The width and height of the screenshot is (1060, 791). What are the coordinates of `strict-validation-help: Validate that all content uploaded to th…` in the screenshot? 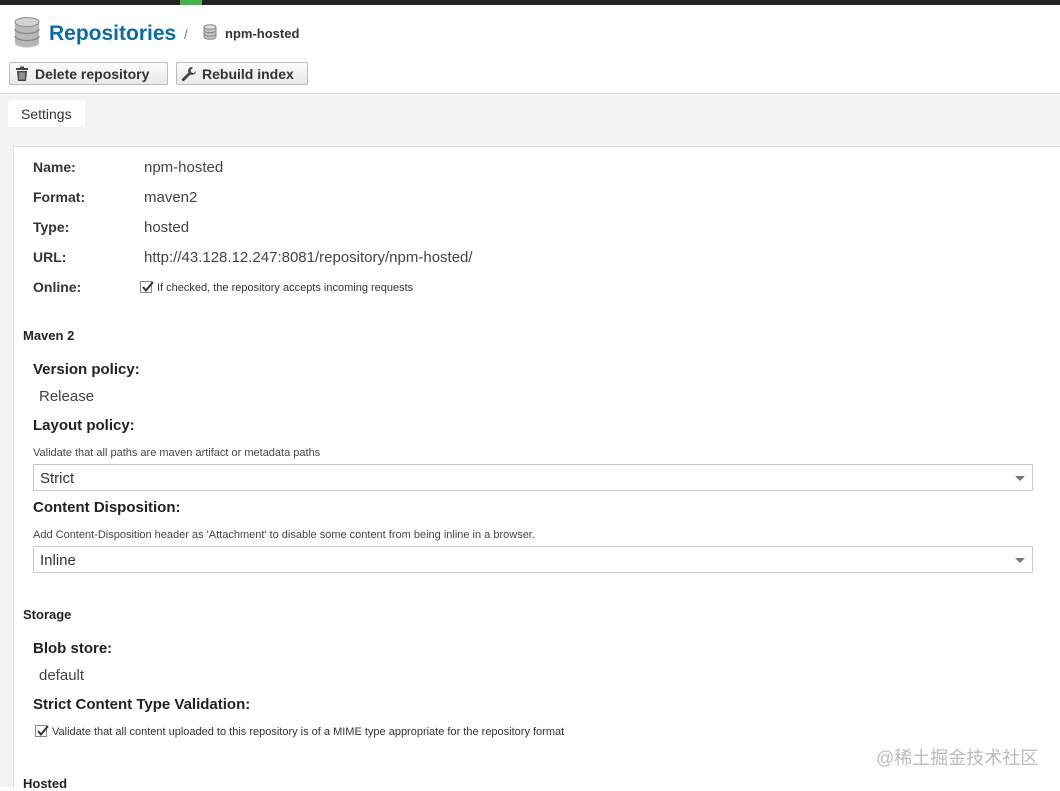 It's located at (308, 732).